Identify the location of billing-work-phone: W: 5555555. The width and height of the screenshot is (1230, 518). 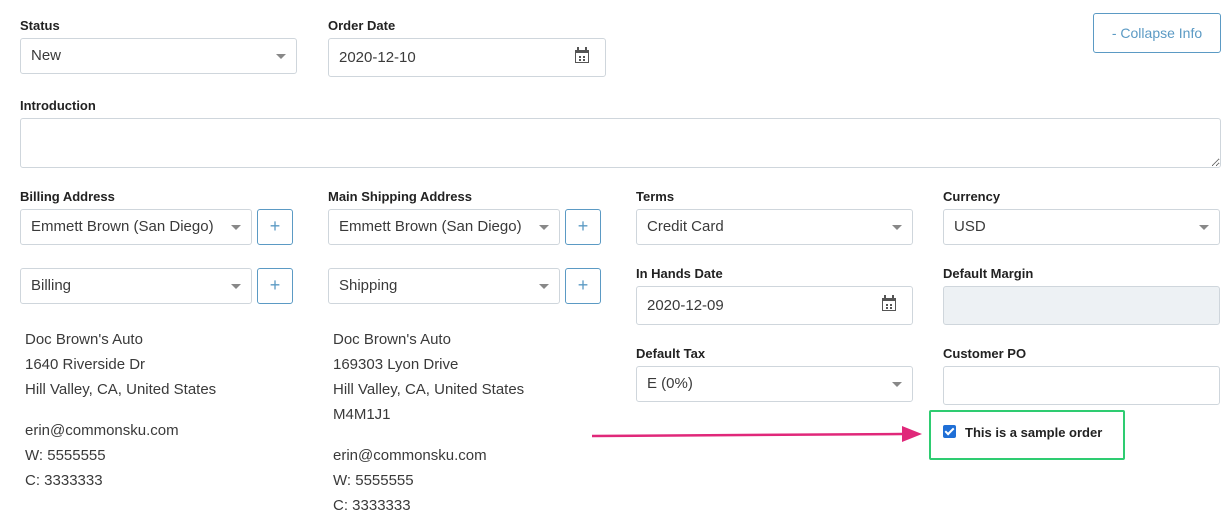
(65, 455).